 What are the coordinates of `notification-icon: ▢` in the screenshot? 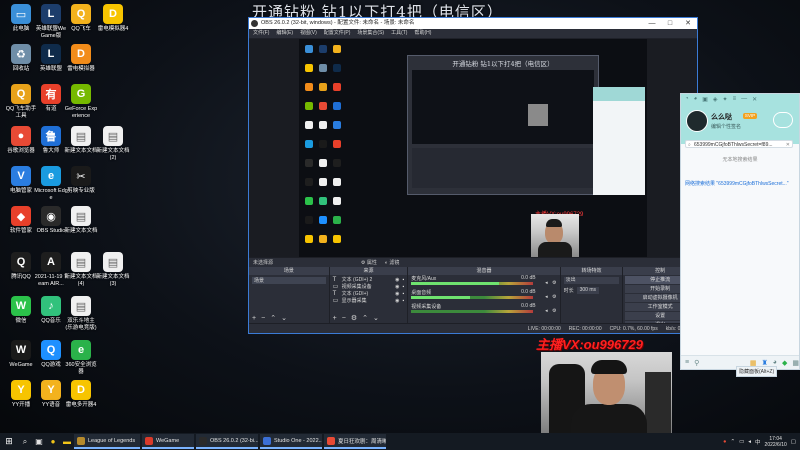 It's located at (793, 442).